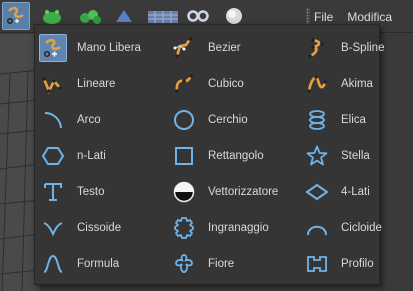 This screenshot has height=291, width=413. What do you see at coordinates (184, 228) in the screenshot?
I see `gear-icon` at bounding box center [184, 228].